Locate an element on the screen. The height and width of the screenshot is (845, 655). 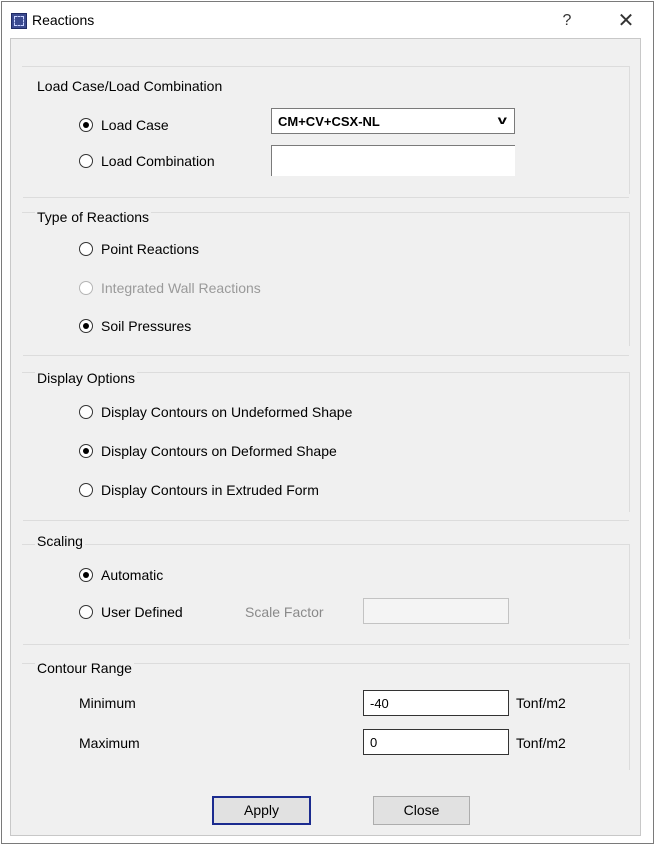
scale-factor-label: Scale Factor is located at coordinates (284, 612).